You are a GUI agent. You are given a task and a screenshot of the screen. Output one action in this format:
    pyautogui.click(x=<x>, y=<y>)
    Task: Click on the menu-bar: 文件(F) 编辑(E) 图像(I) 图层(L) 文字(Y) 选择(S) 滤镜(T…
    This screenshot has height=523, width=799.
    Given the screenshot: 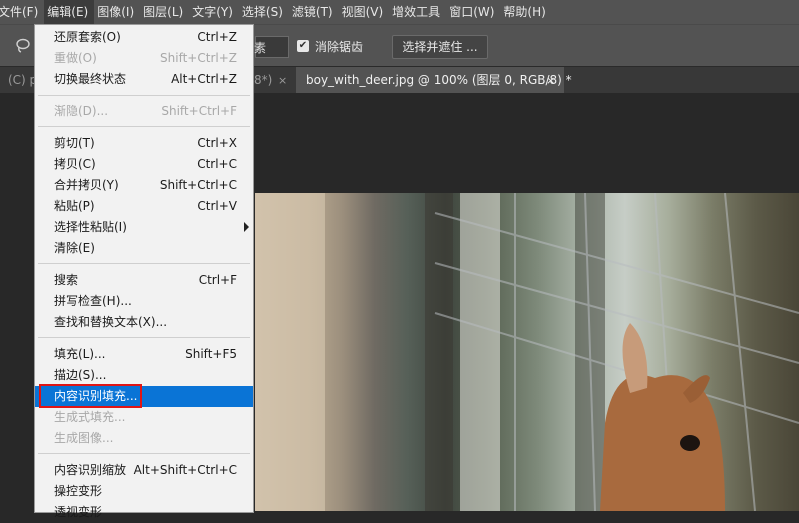 What is the action you would take?
    pyautogui.click(x=399, y=12)
    